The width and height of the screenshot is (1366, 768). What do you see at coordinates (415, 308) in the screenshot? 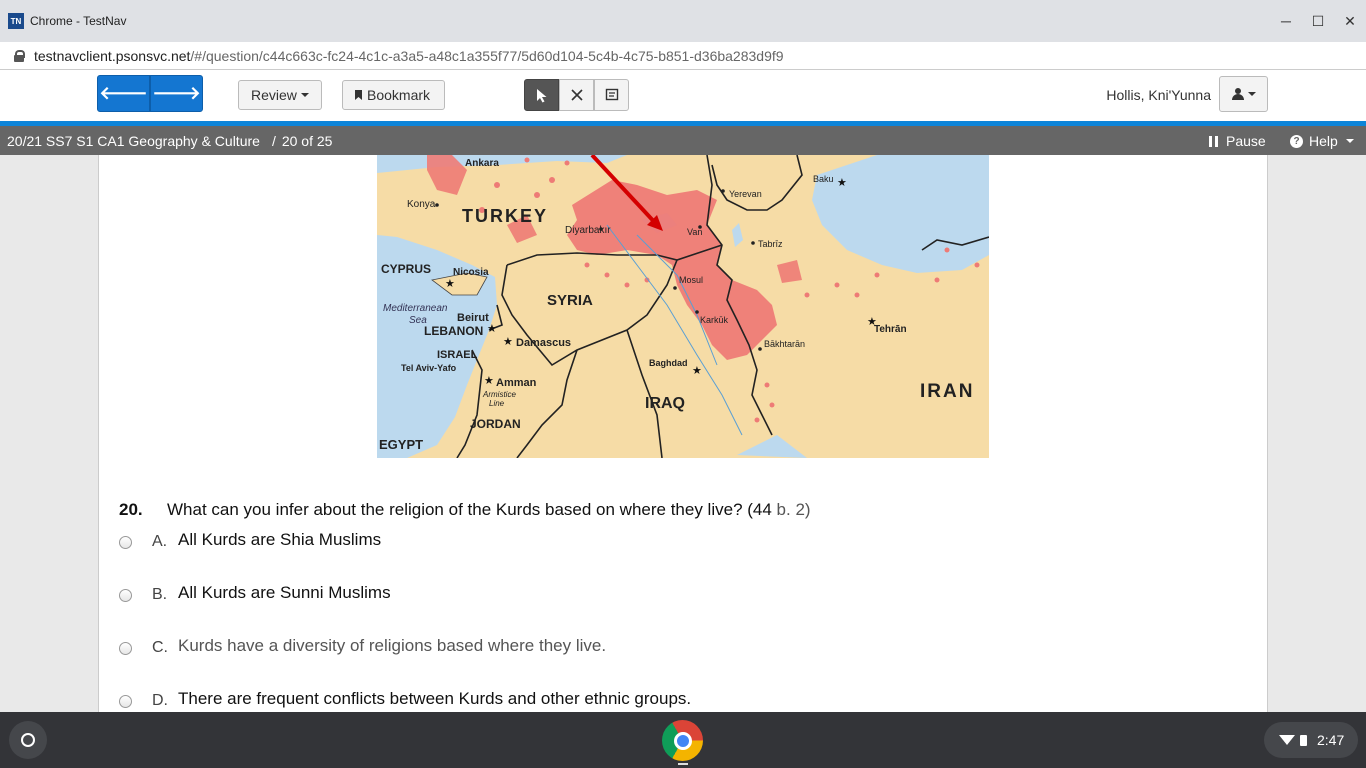
I see `map-label-mediterranean: Mediterranean` at bounding box center [415, 308].